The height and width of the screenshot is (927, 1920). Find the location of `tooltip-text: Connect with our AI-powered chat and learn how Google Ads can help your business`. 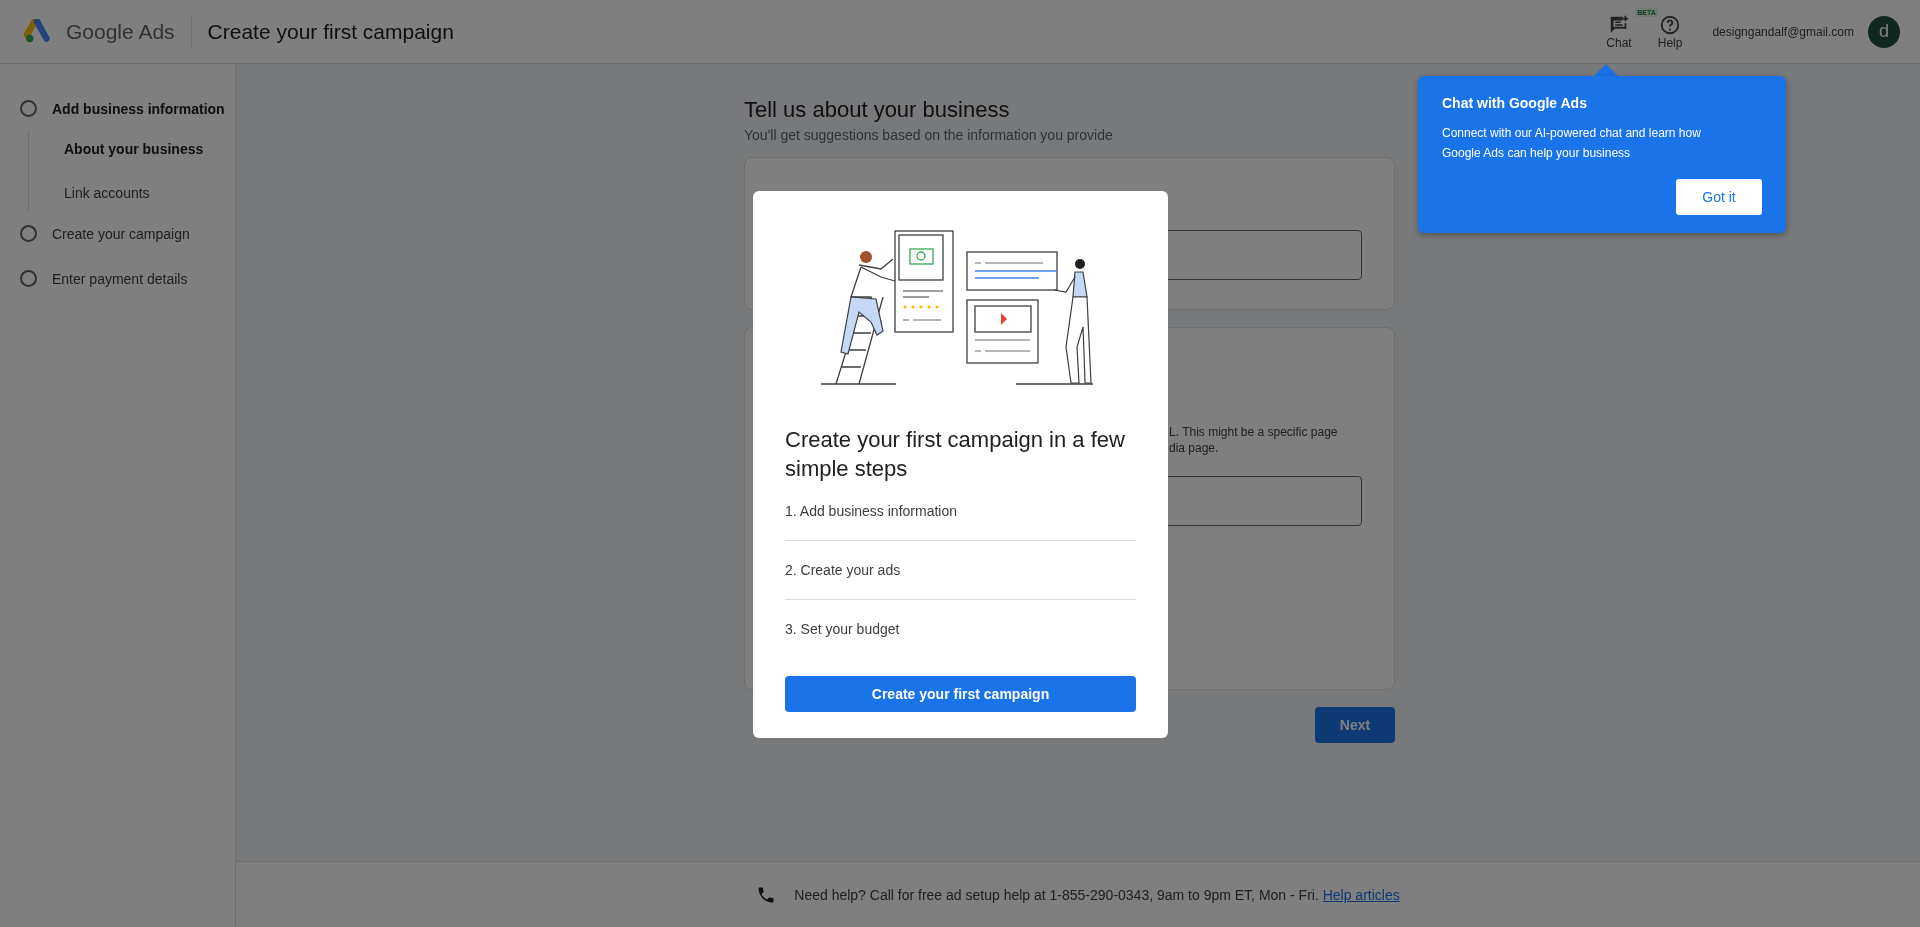

tooltip-text: Connect with our AI-powered chat and learn how Google Ads can help your business is located at coordinates (1572, 143).